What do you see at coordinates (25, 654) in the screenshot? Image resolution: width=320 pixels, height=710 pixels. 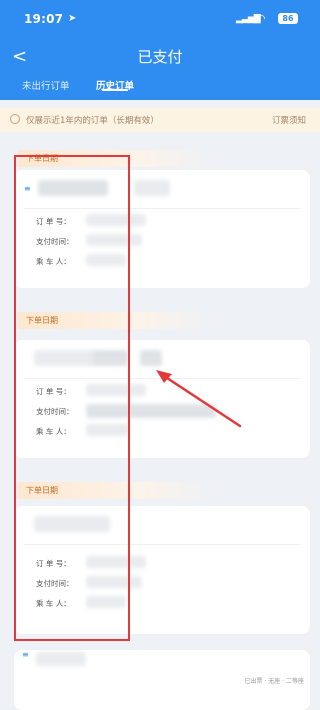 I see `train-icon: ≡` at bounding box center [25, 654].